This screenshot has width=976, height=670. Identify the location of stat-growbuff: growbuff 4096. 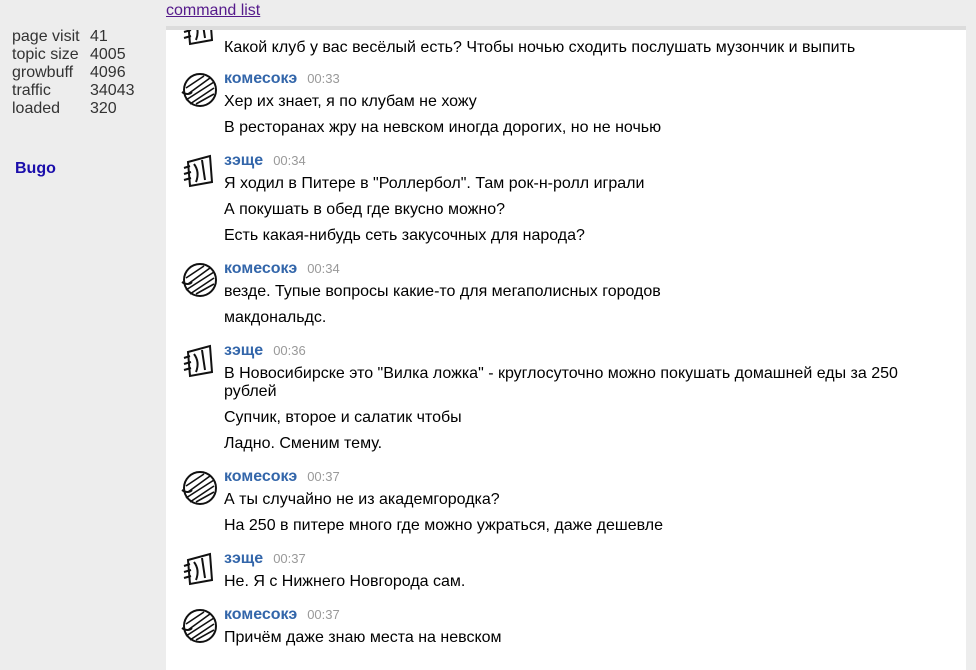
(73, 73).